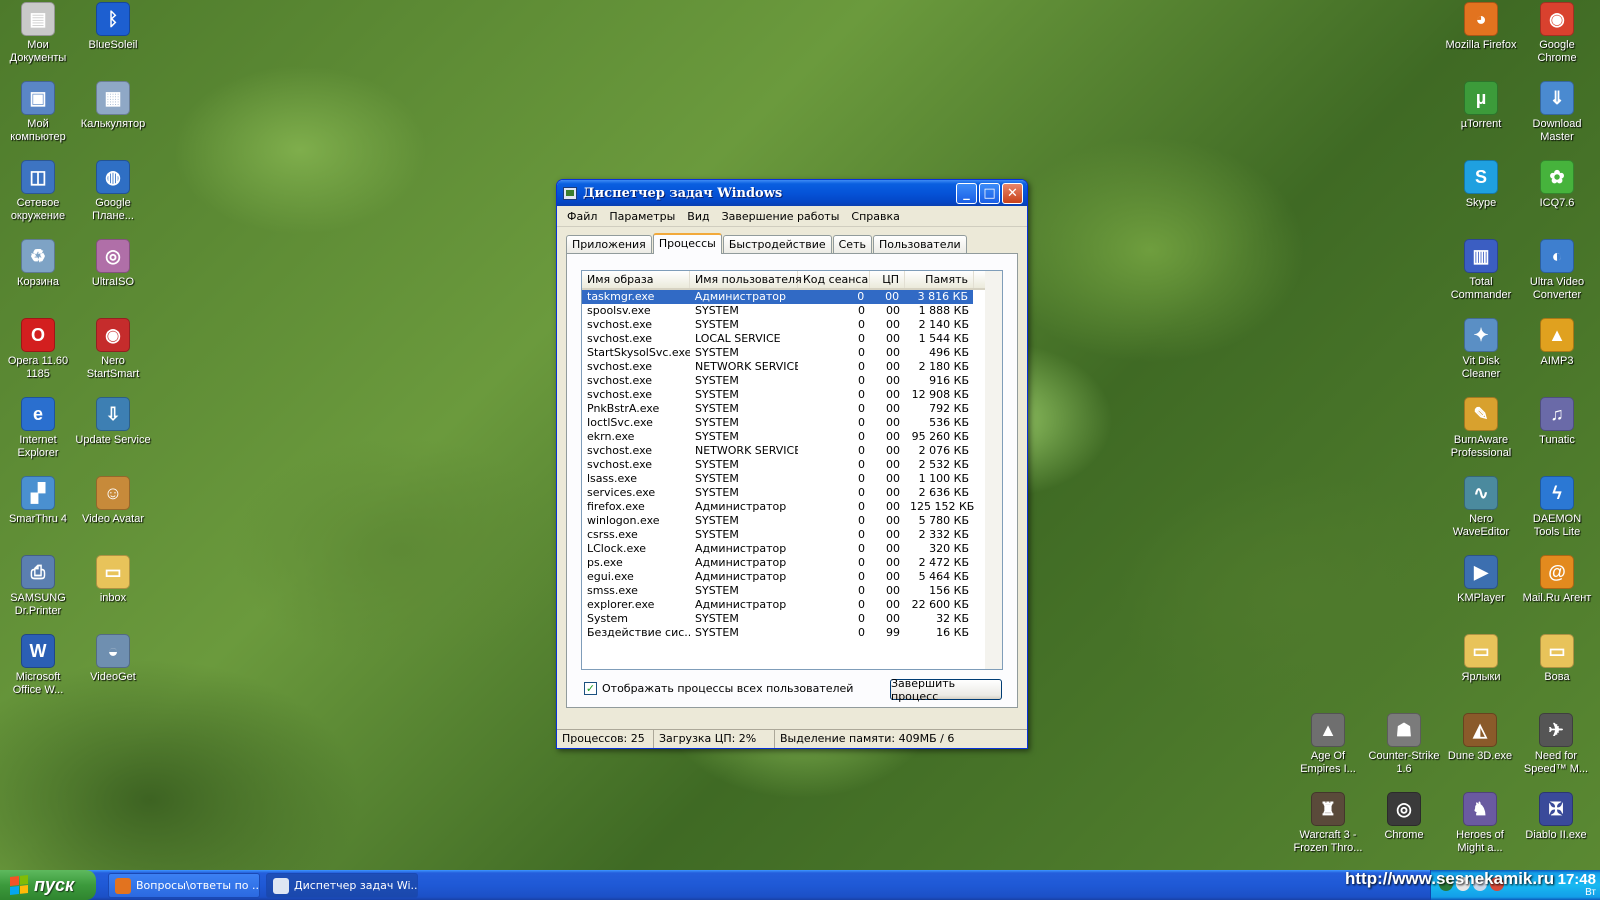 This screenshot has width=1600, height=900. What do you see at coordinates (636, 279) in the screenshot?
I see `column-image-name: Имя образа` at bounding box center [636, 279].